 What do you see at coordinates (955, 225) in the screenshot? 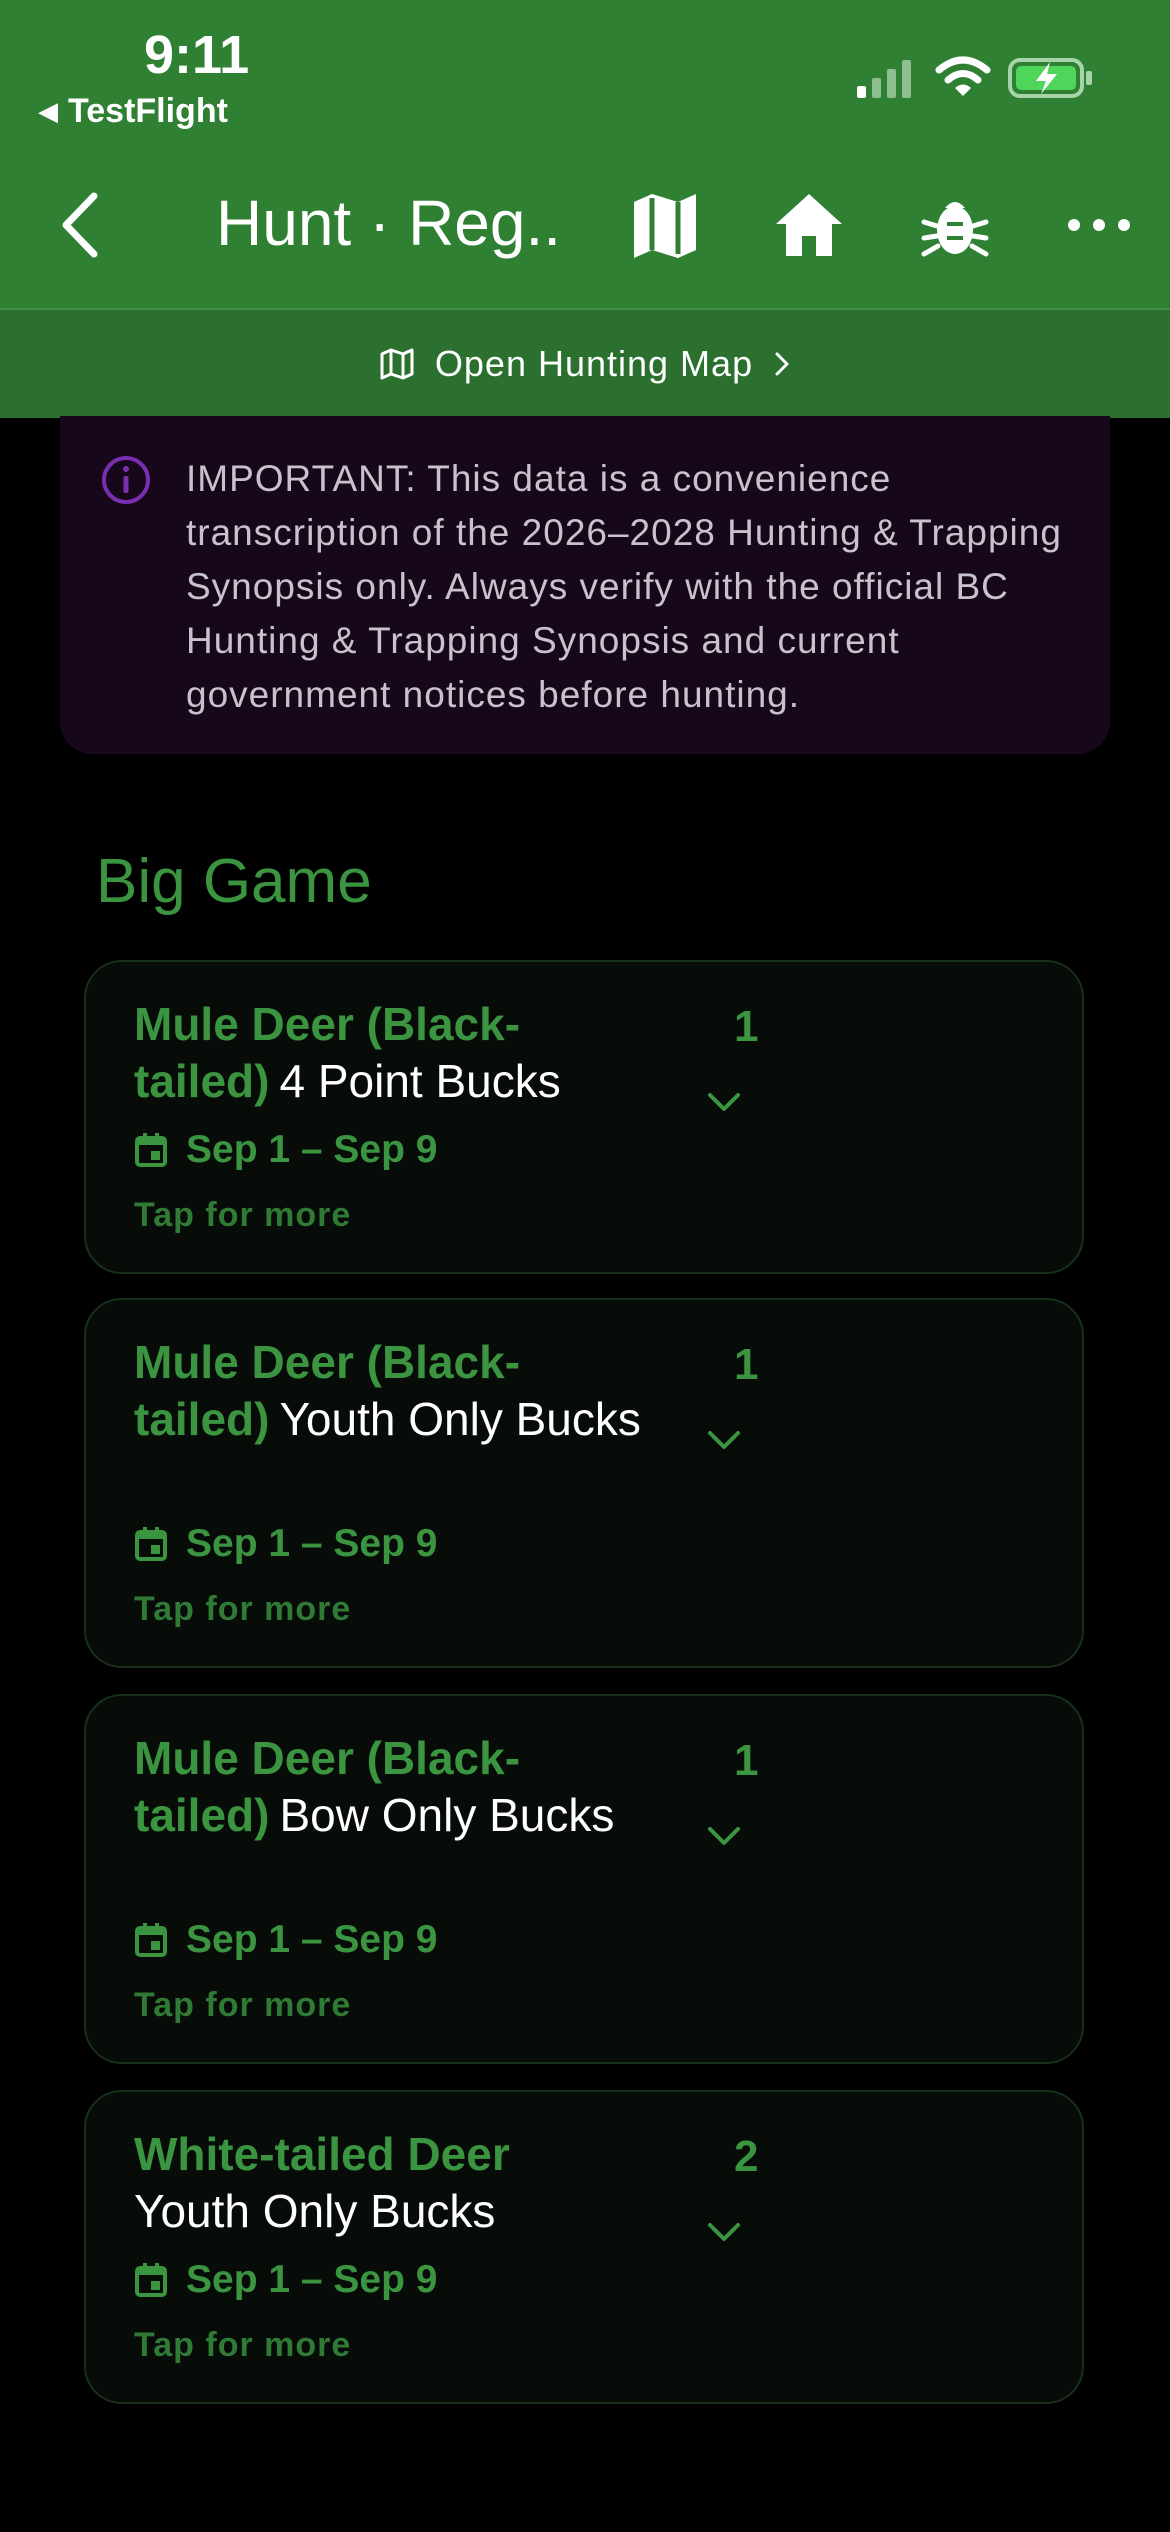
I see `bug-icon` at bounding box center [955, 225].